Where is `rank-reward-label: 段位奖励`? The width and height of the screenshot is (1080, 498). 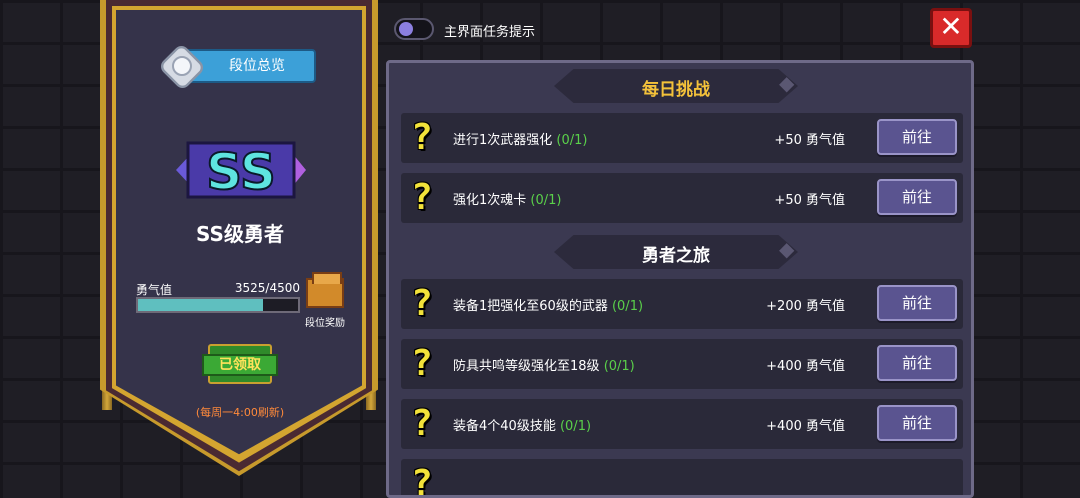
rank-reward-label: 段位奖励 is located at coordinates (325, 323).